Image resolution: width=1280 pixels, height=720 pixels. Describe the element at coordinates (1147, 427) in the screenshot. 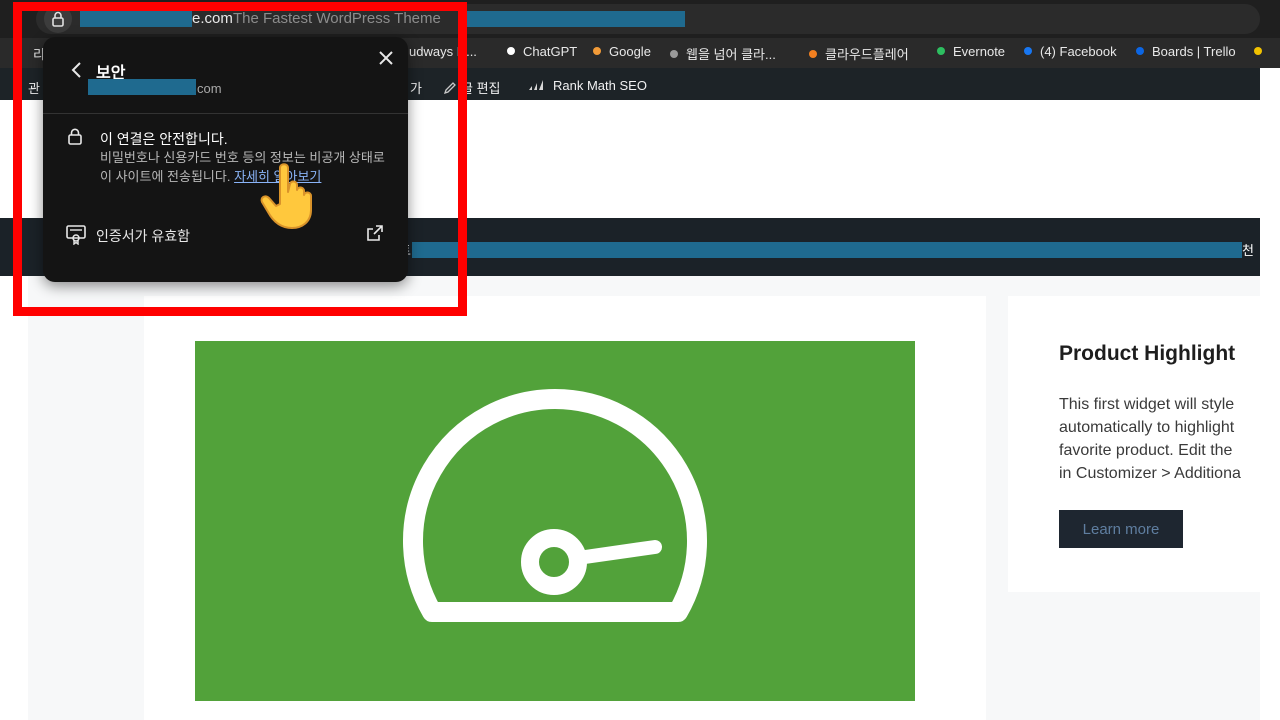

I see `widget-text-line: automatically to highlight` at that location.